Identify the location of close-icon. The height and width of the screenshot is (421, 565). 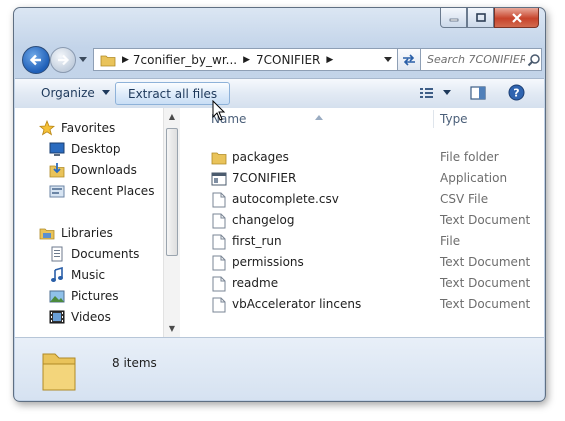
(516, 17).